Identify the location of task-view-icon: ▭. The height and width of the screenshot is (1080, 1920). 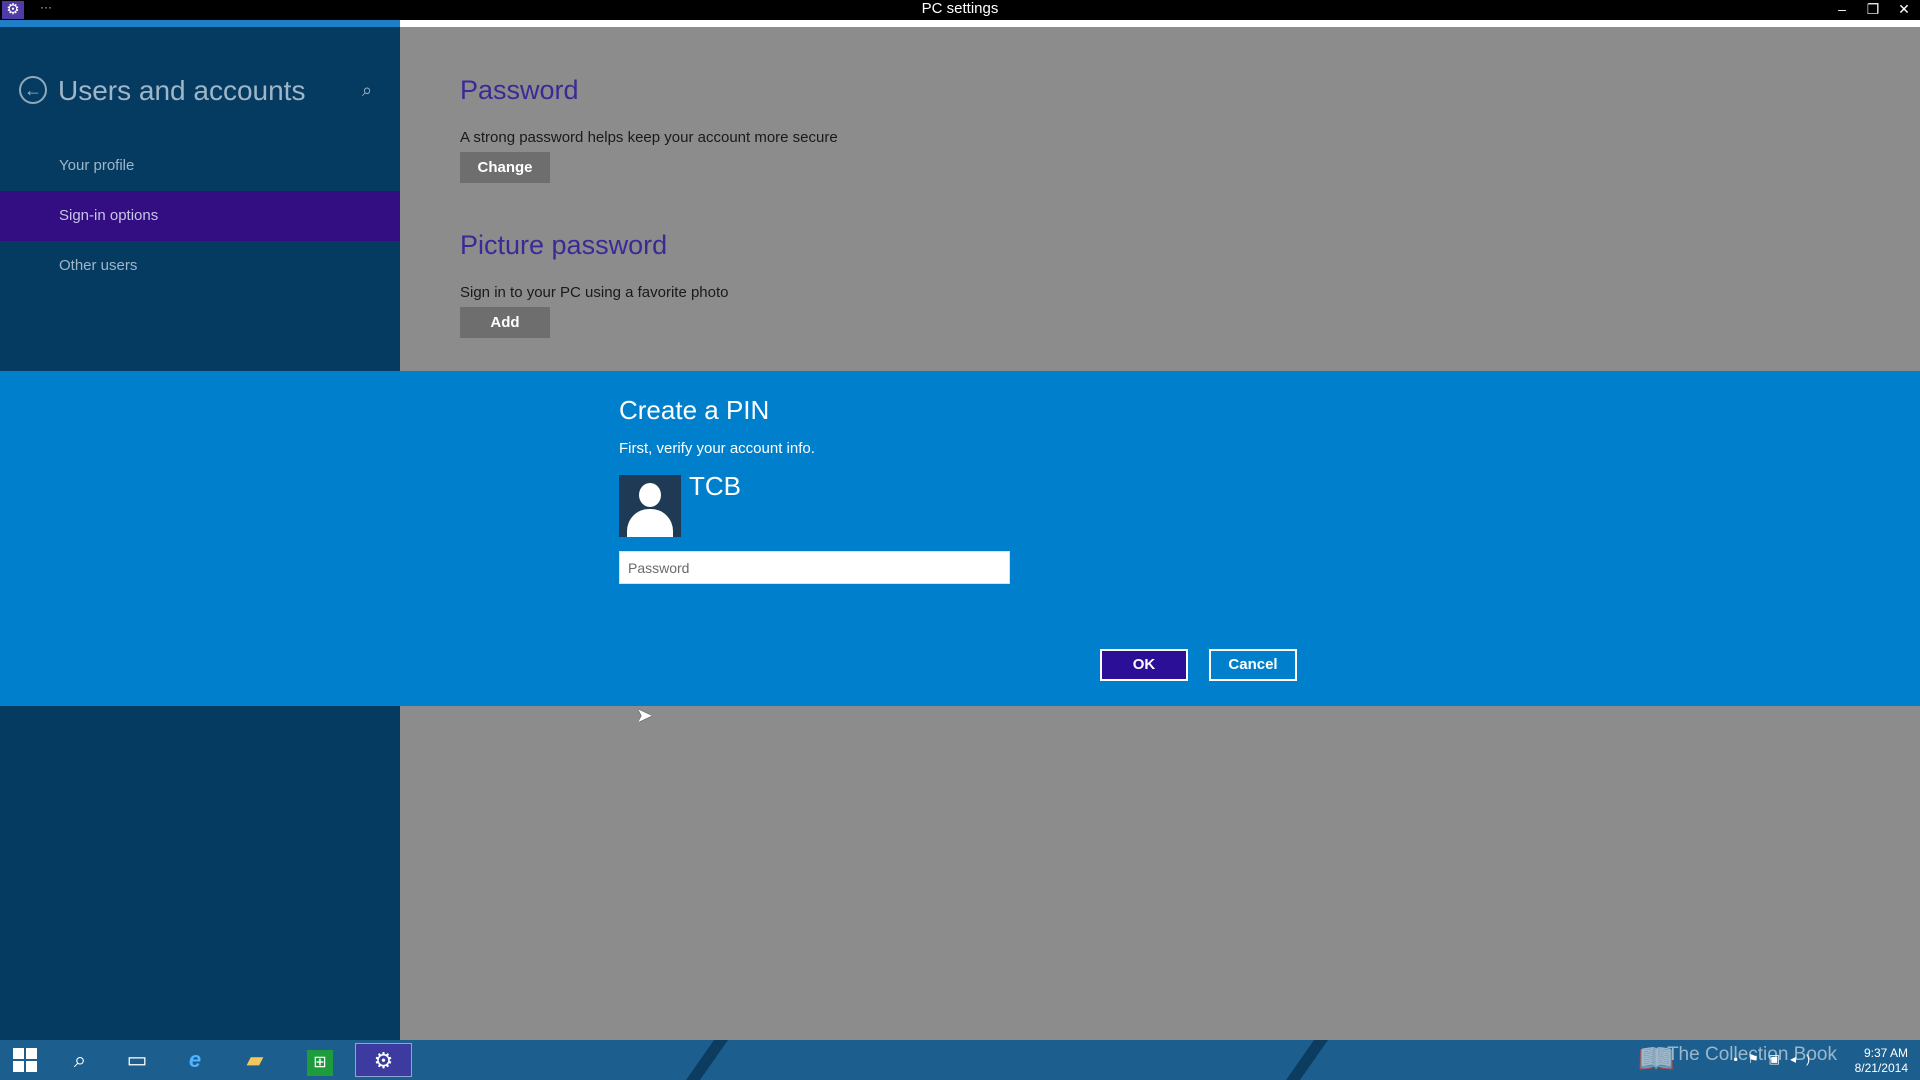
(137, 1059).